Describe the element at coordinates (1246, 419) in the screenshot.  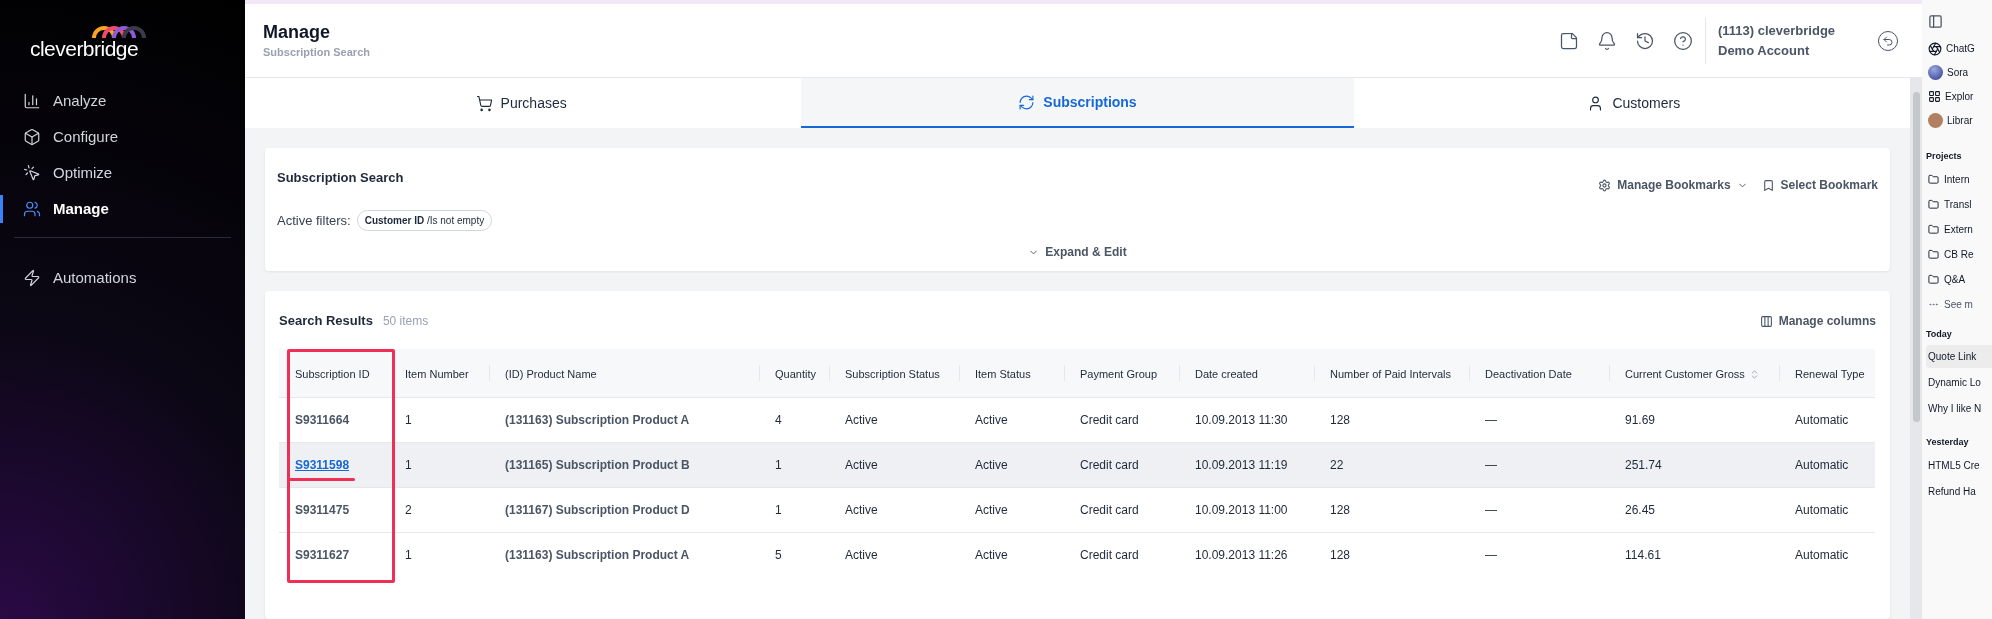
I see `table-cell: 10.09.2013 11:30` at that location.